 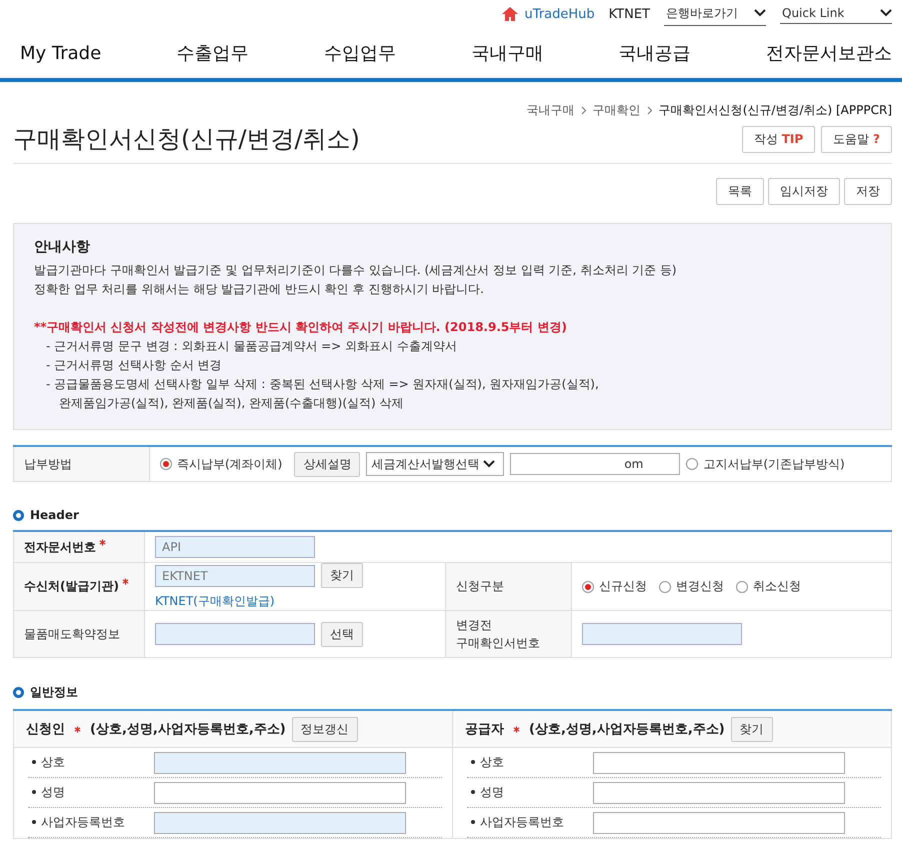 I want to click on notice-text: - 근거서류명 선택사항 순서 변경, so click(x=134, y=365).